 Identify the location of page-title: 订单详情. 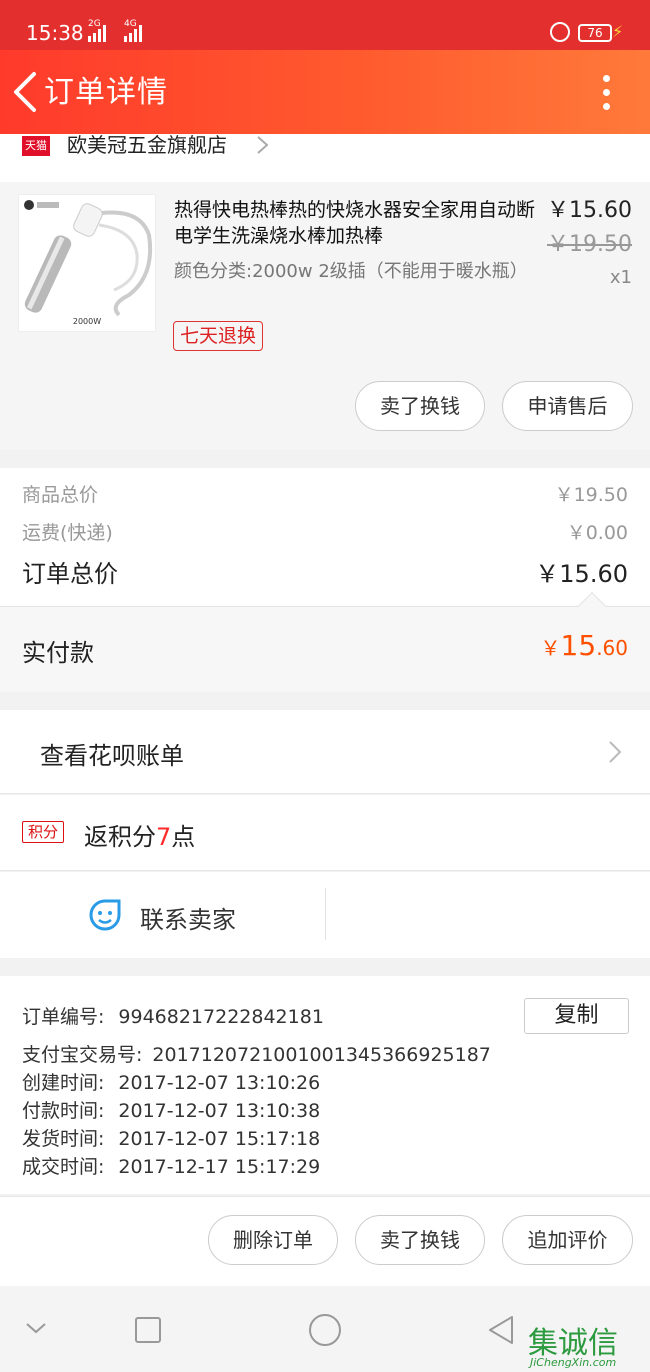
(106, 92).